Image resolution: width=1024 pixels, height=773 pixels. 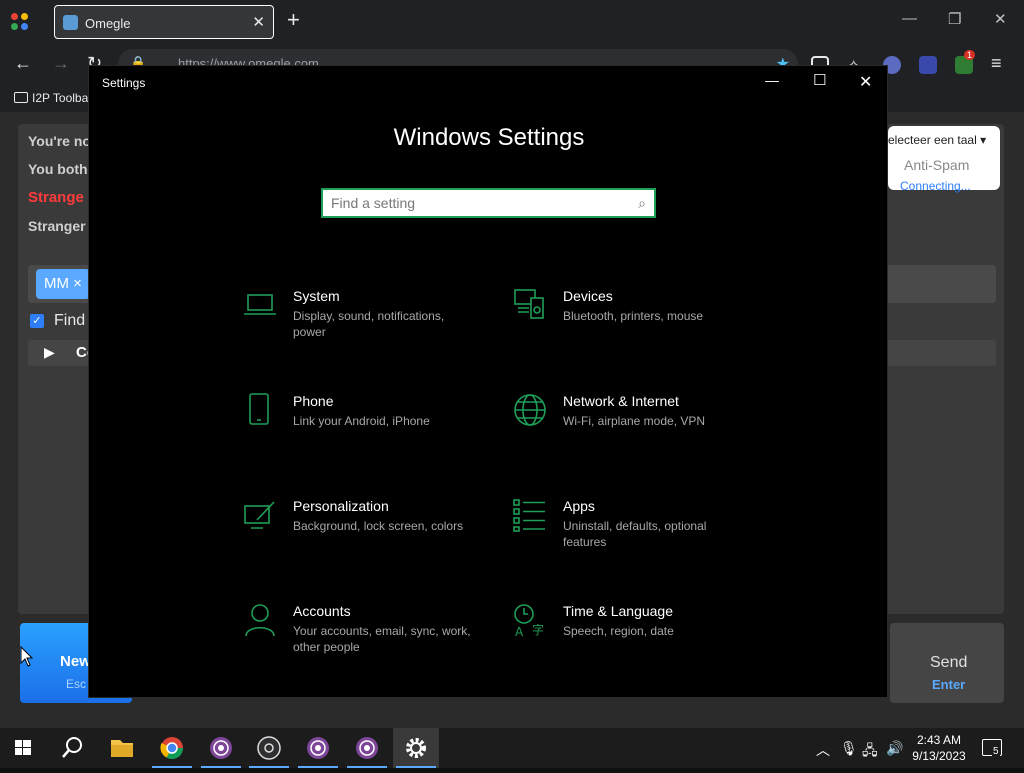 What do you see at coordinates (258, 22) in the screenshot?
I see `tab-close-button: ✕` at bounding box center [258, 22].